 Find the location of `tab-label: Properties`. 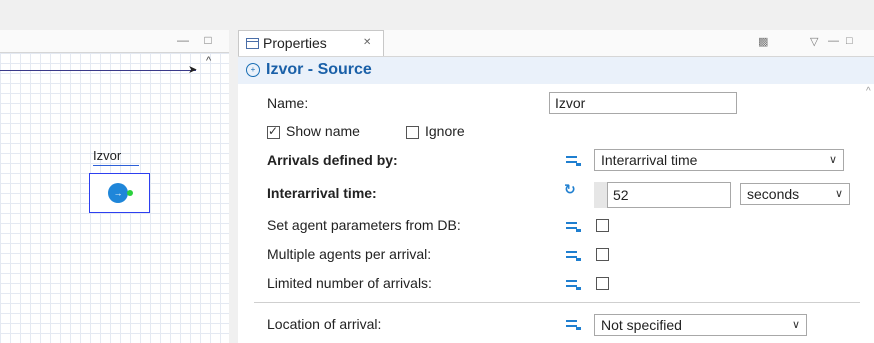

tab-label: Properties is located at coordinates (295, 43).